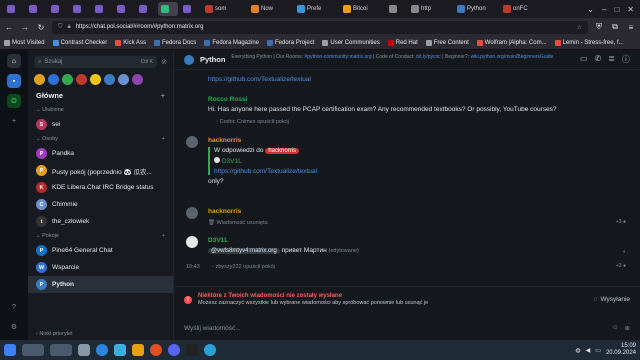  What do you see at coordinates (244, 251) in the screenshot?
I see `mention-pill: @vwfs8mtyv4:matrix.org` at bounding box center [244, 251].